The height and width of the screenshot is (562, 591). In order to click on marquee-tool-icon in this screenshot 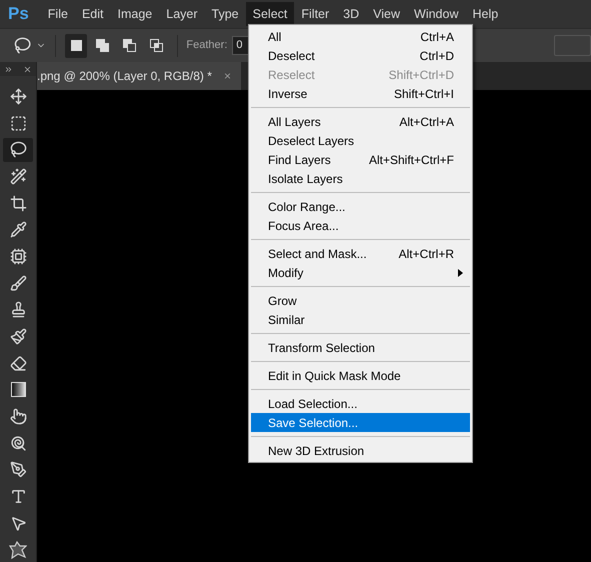, I will do `click(18, 123)`.